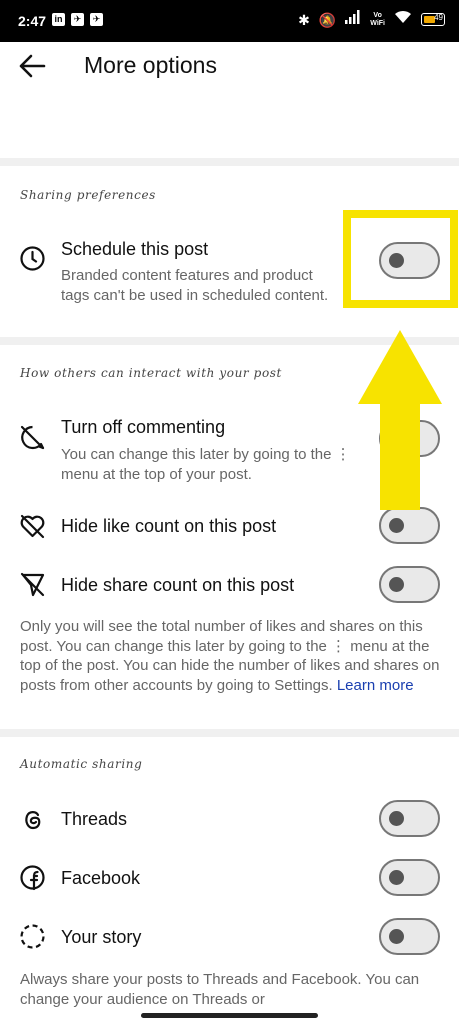  What do you see at coordinates (151, 373) in the screenshot?
I see `section-label-interact: How others can interact with your post` at bounding box center [151, 373].